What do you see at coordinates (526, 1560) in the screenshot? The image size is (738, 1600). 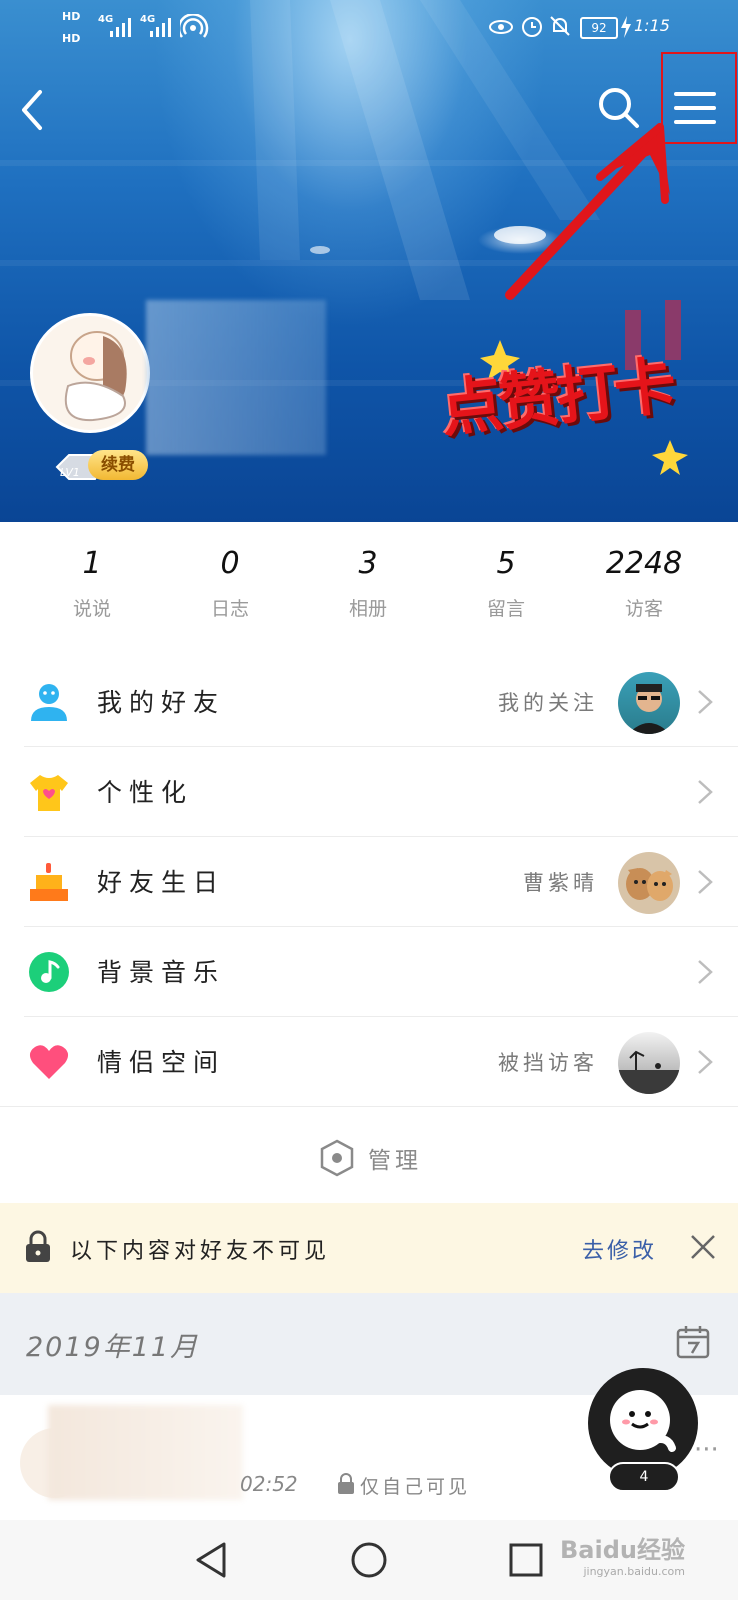 I see `nav-recents-square-icon` at bounding box center [526, 1560].